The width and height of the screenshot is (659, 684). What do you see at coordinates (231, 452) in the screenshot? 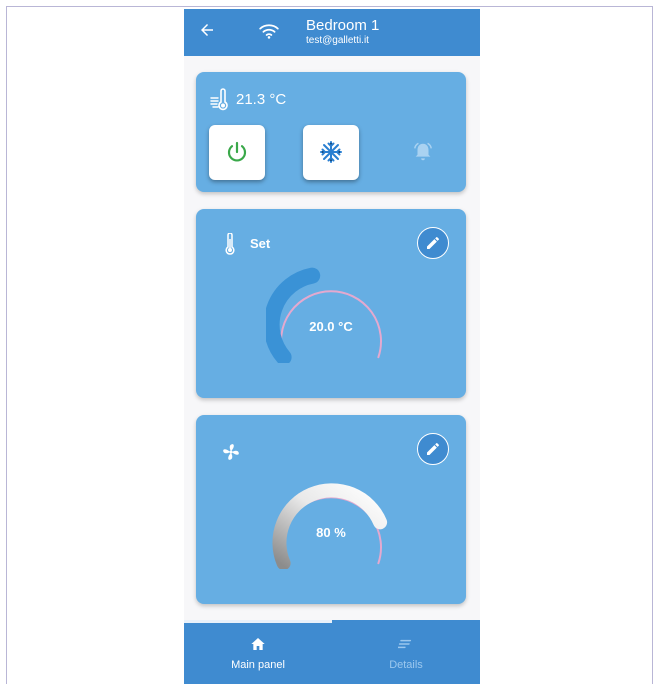
I see `fan-icon` at bounding box center [231, 452].